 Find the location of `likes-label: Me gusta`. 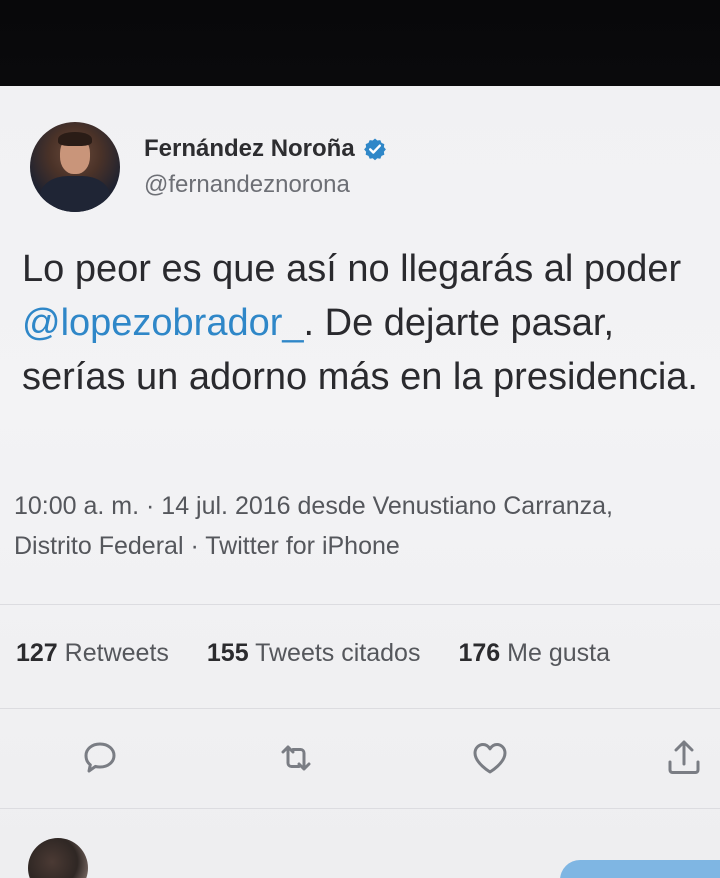

likes-label: Me gusta is located at coordinates (558, 653).